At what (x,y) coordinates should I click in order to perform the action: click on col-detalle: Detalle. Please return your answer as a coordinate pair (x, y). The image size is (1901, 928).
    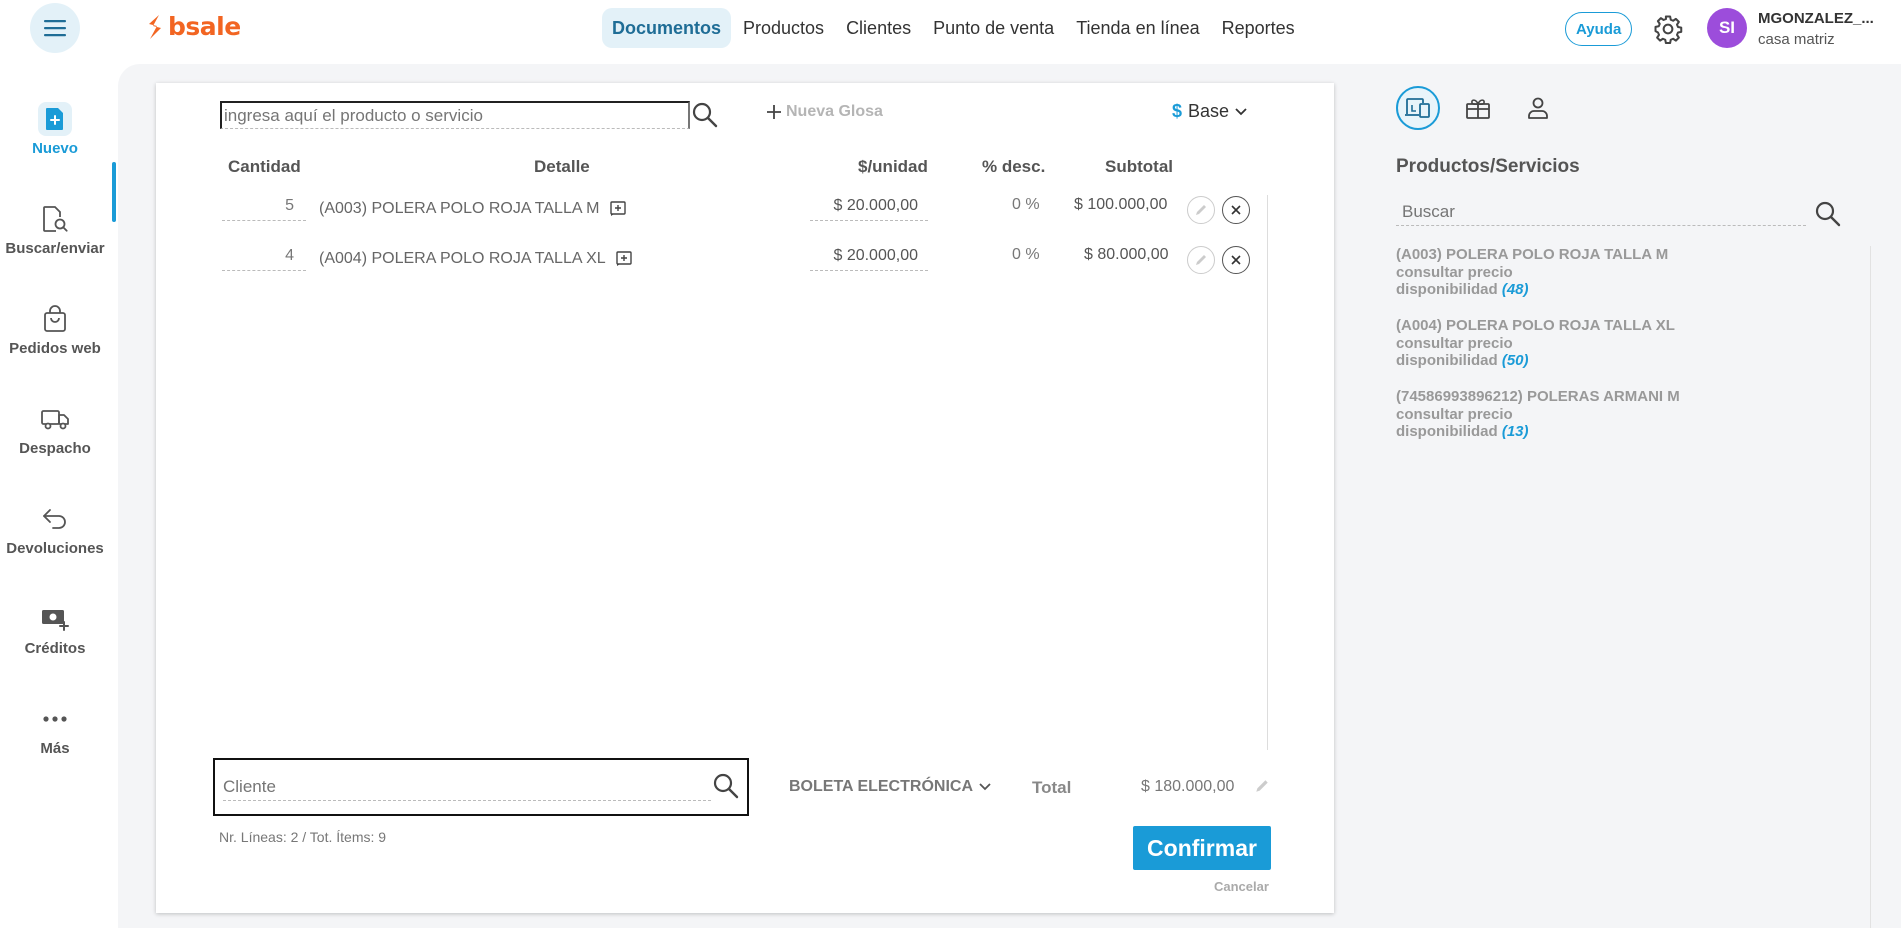
    Looking at the image, I should click on (562, 166).